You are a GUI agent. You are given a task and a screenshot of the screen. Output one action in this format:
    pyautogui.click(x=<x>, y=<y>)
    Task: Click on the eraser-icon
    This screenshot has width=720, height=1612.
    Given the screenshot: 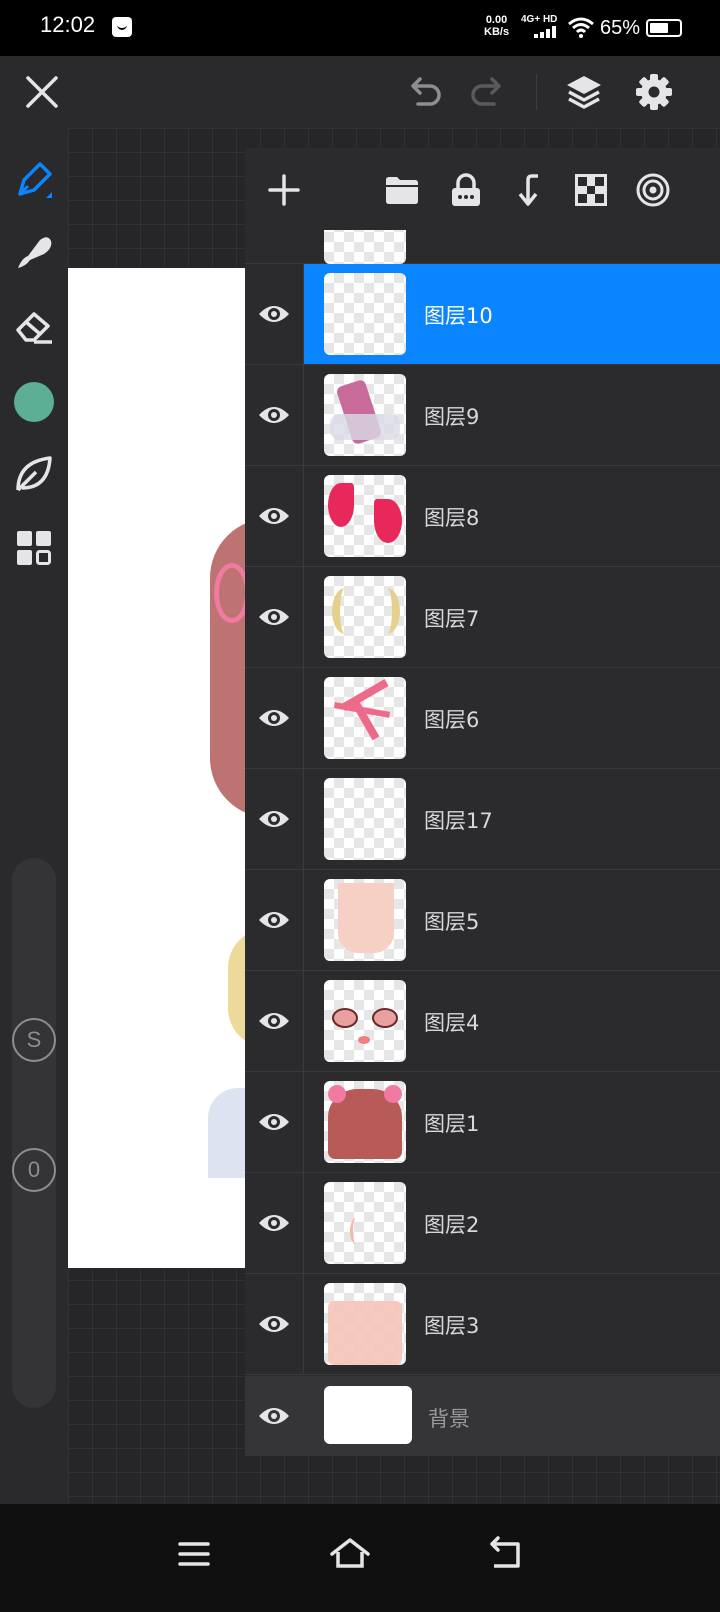 What is the action you would take?
    pyautogui.click(x=34, y=326)
    